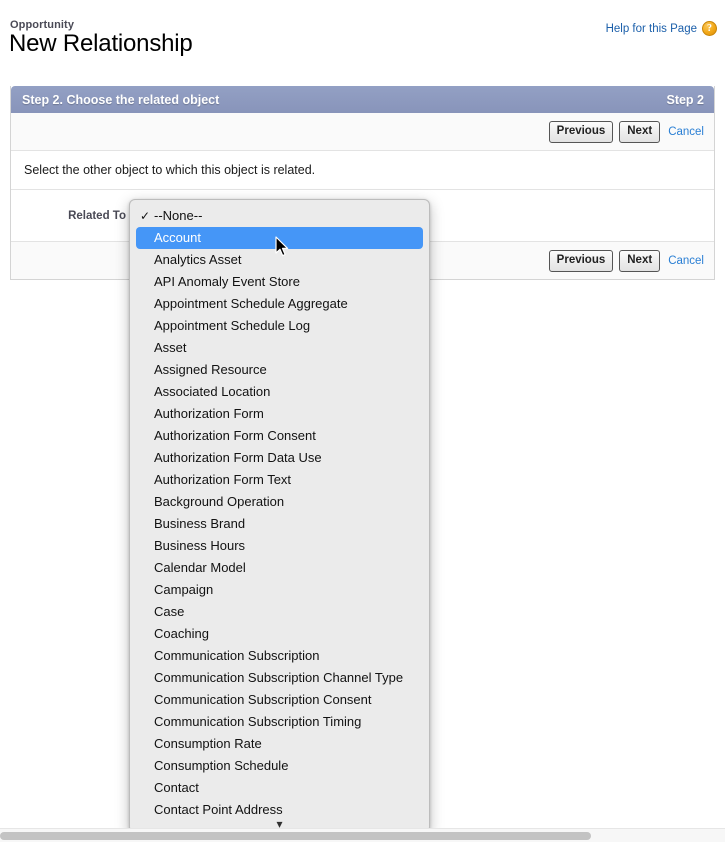 The image size is (725, 842). Describe the element at coordinates (279, 348) in the screenshot. I see `dropdown-option: Asset` at that location.